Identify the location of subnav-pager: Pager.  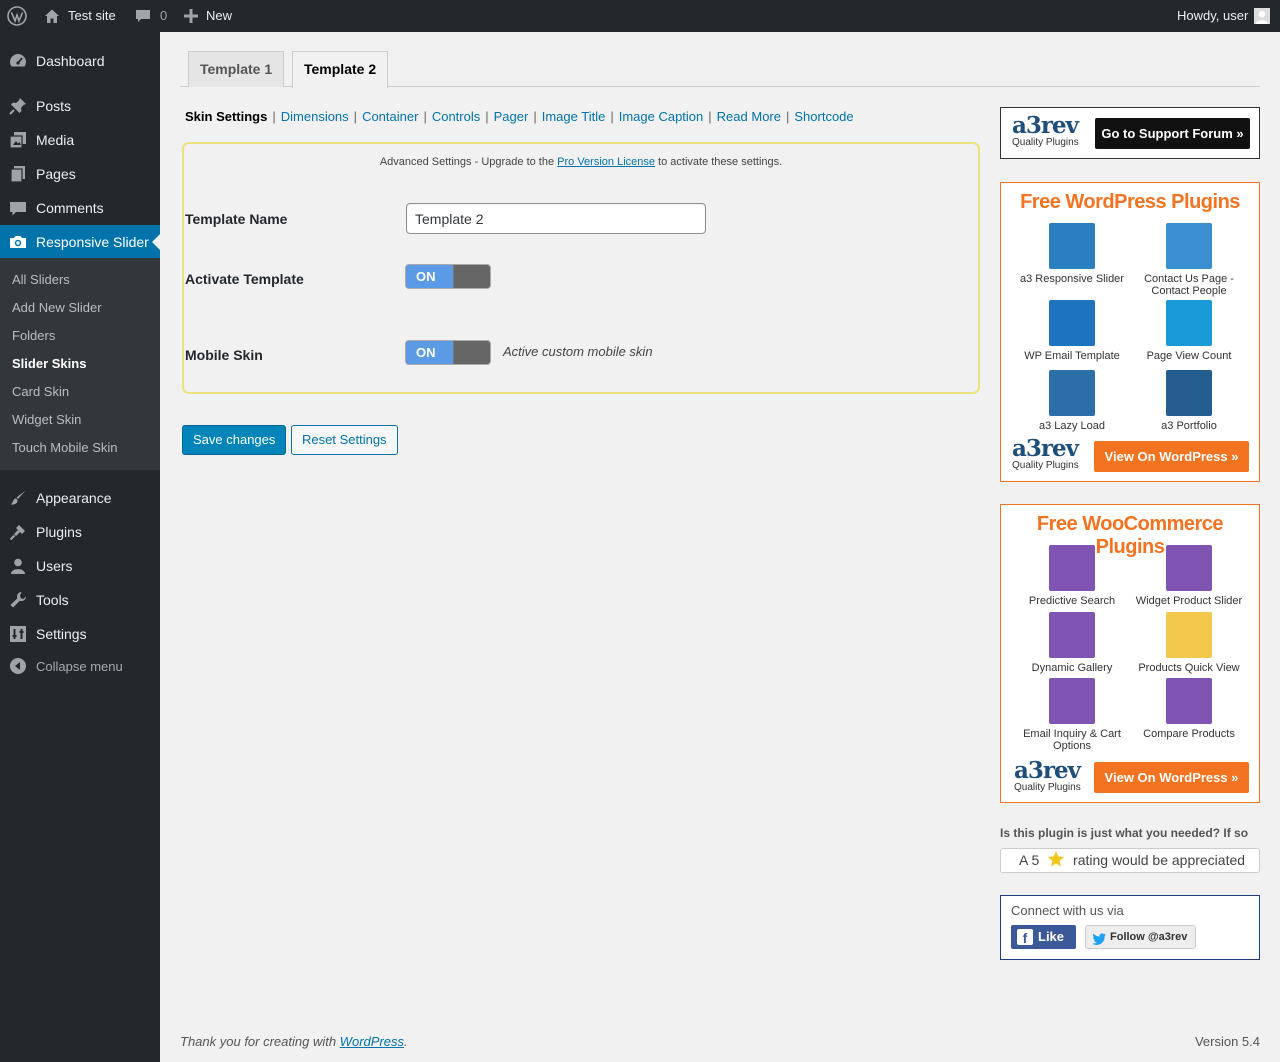
(511, 116).